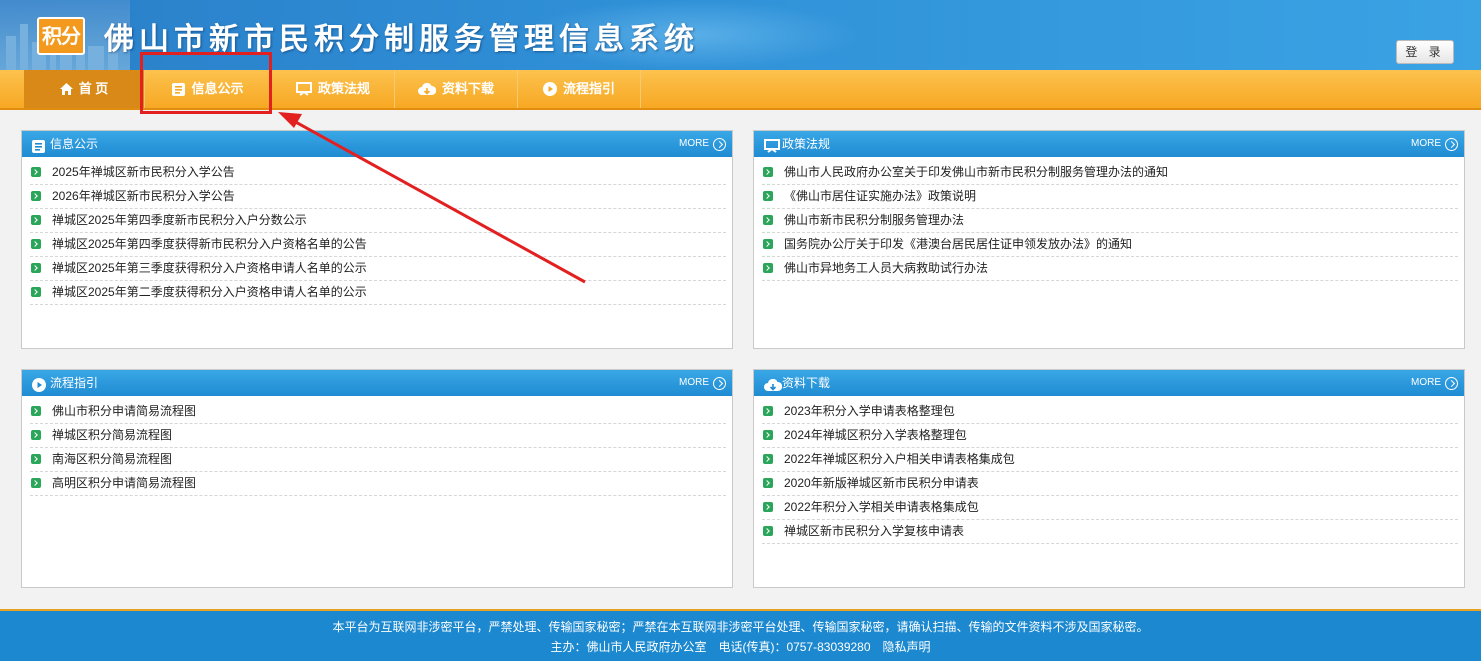  Describe the element at coordinates (378, 293) in the screenshot. I see `list-item: 禅城区2025年第二季度获得积分入户资格申请人名单的公示` at that location.